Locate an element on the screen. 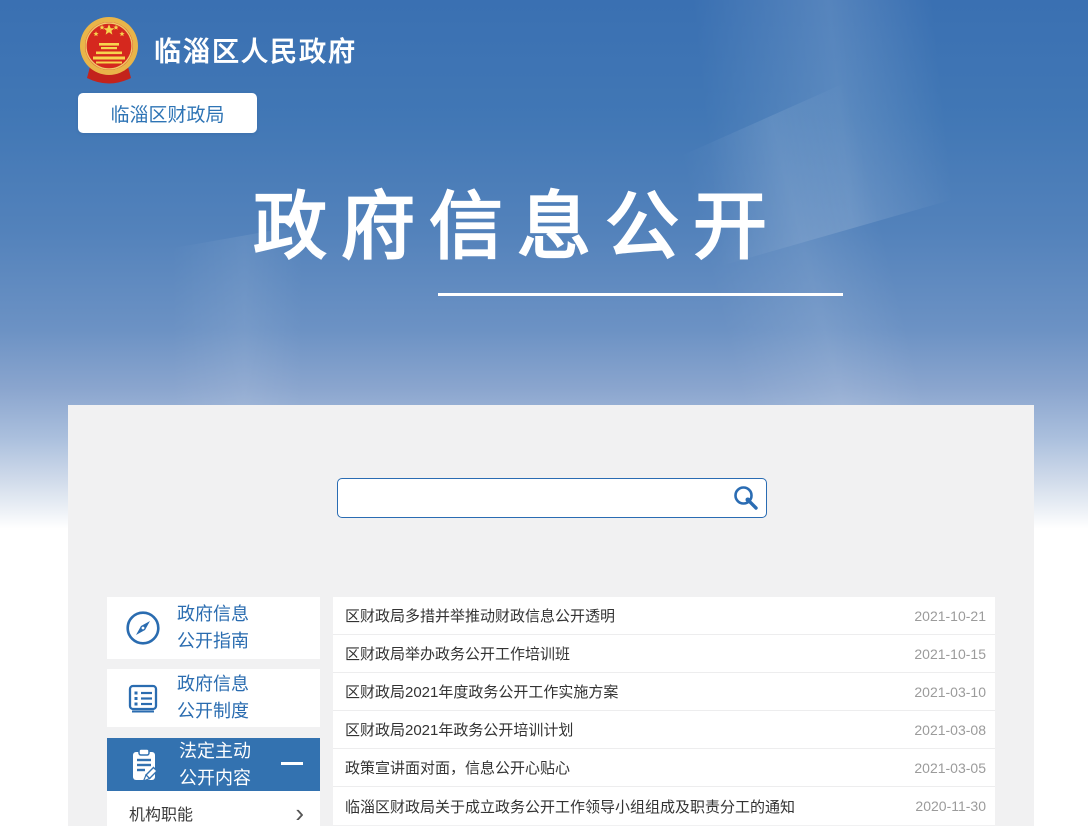 The height and width of the screenshot is (826, 1088). news-item-title: 区财政局多措并举推动财政信息公开透明 is located at coordinates (480, 615).